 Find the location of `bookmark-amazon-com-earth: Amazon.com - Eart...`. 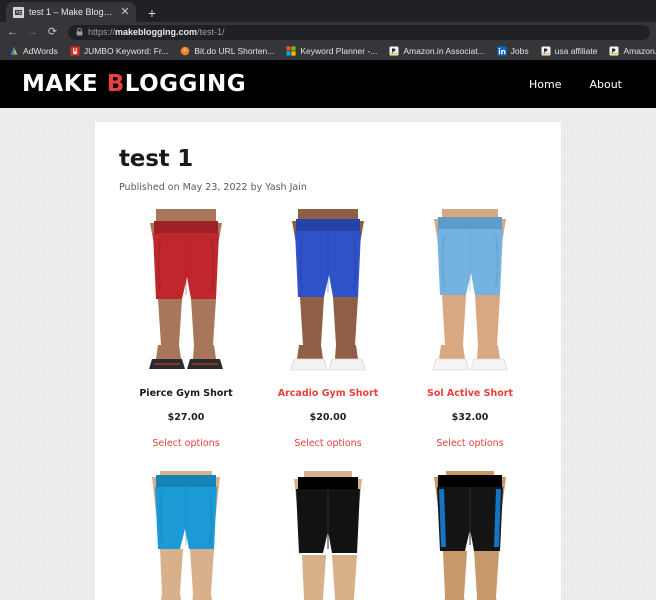

bookmark-amazon-com-earth: Amazon.com - Eart... is located at coordinates (630, 51).